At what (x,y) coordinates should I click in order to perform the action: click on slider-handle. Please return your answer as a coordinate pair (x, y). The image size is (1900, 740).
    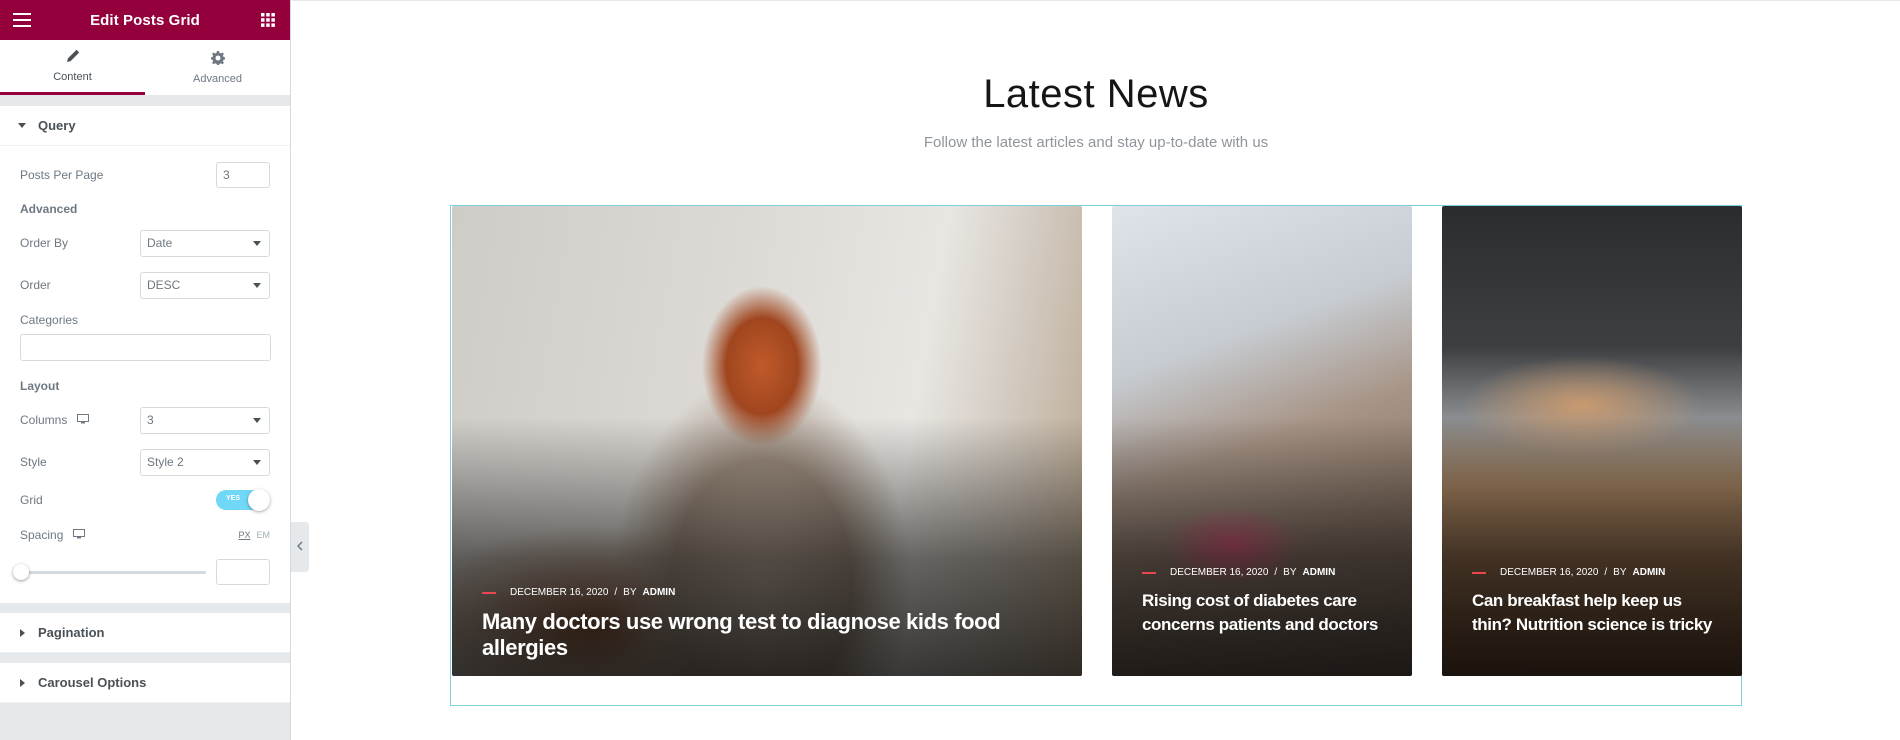
    Looking at the image, I should click on (21, 571).